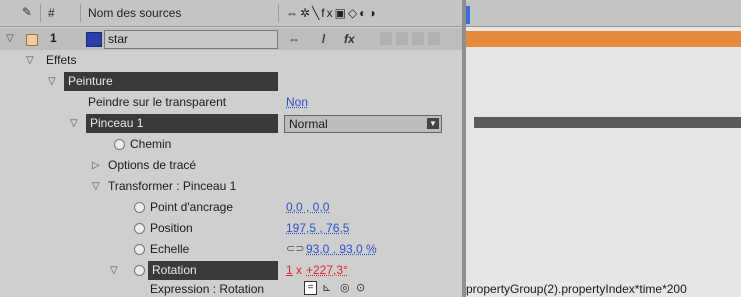 This screenshot has height=297, width=741. What do you see at coordinates (134, 13) in the screenshot?
I see `source-name-column-header: Nom des sources` at bounding box center [134, 13].